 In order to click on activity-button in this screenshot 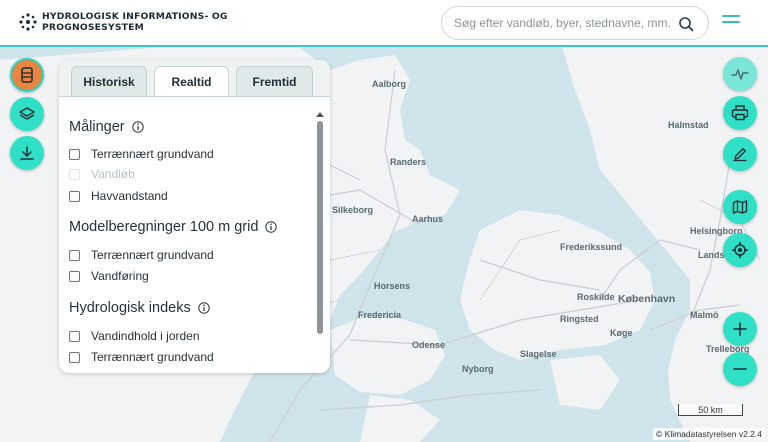, I will do `click(740, 74)`.